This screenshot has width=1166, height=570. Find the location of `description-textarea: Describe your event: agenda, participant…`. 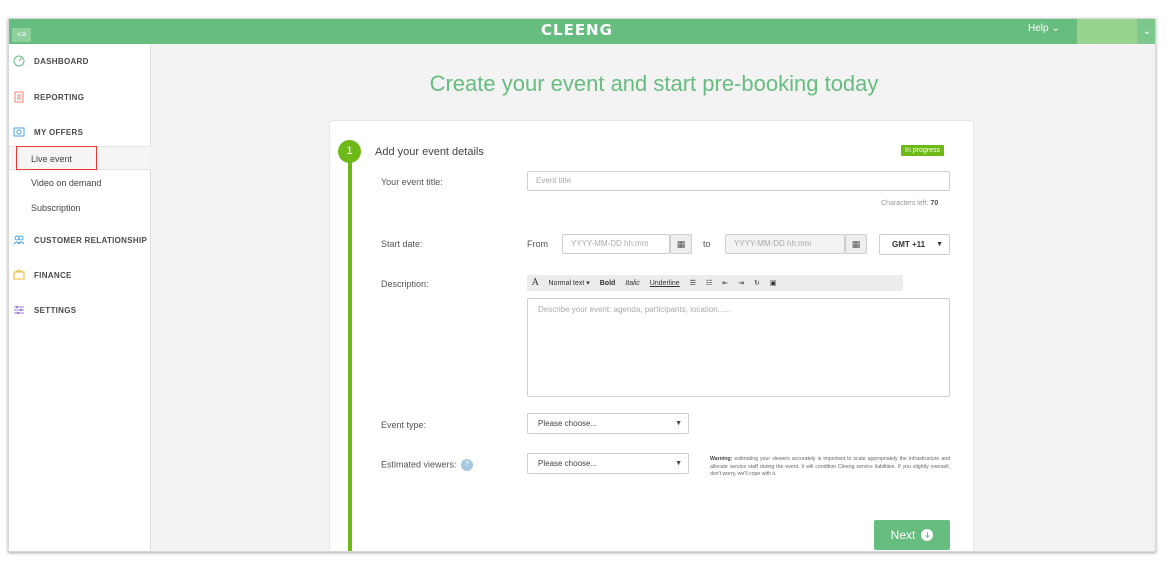

description-textarea: Describe your event: agenda, participant… is located at coordinates (738, 347).